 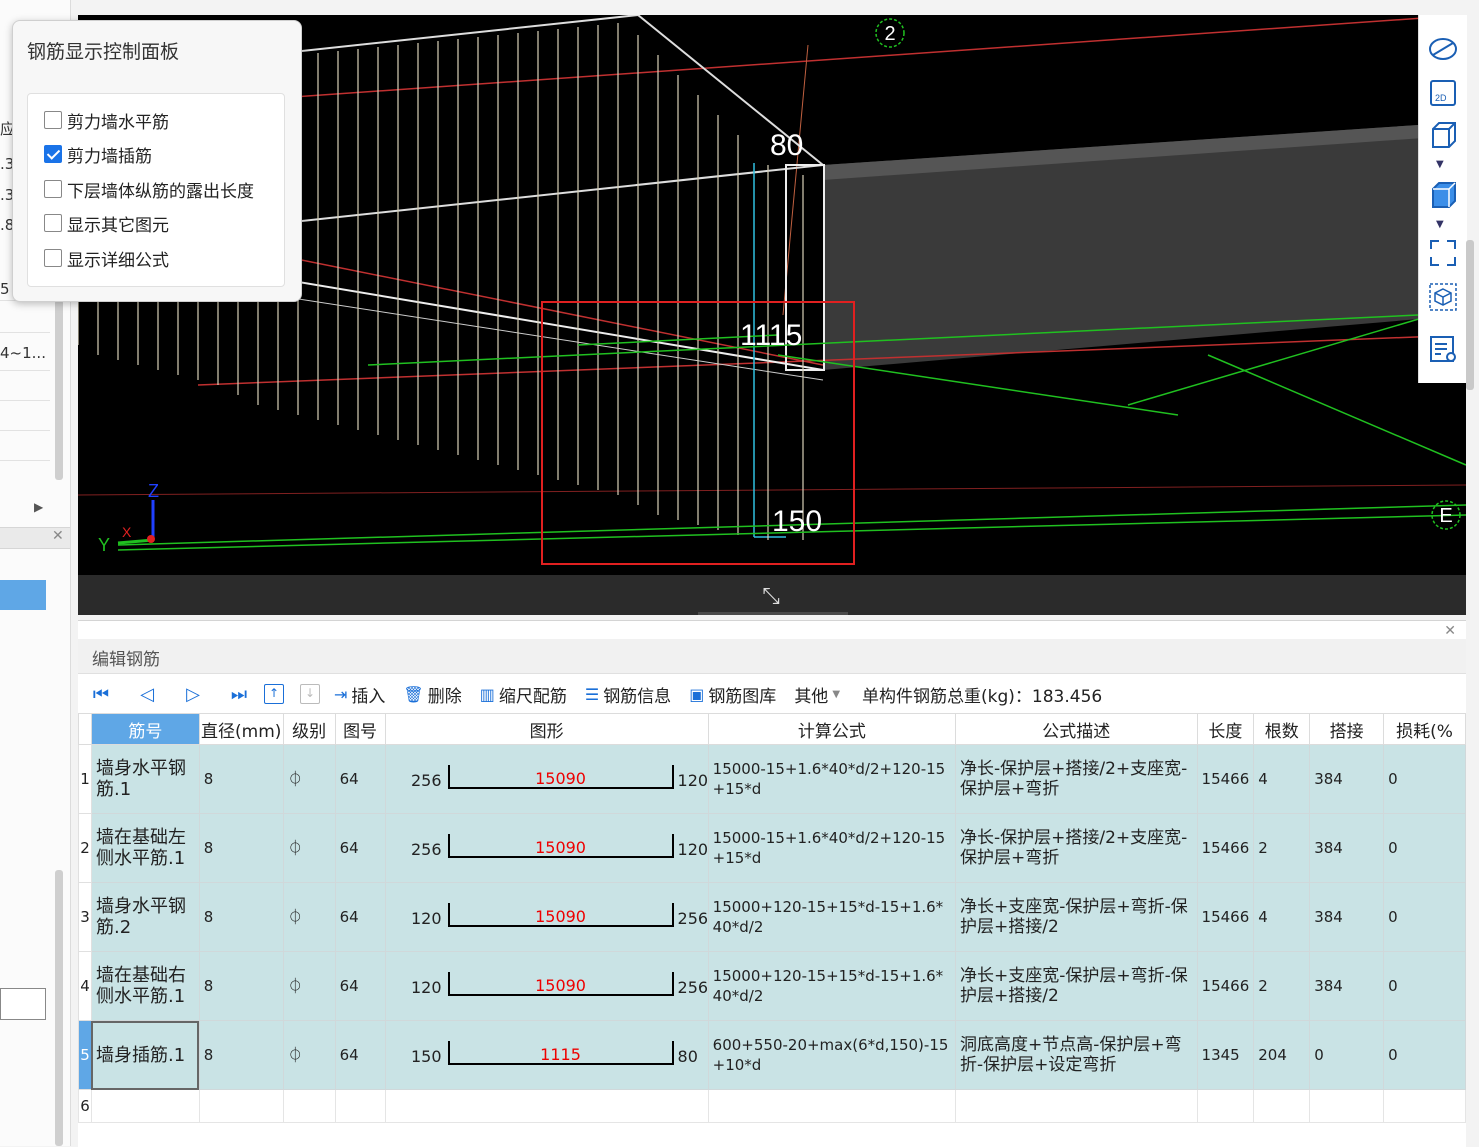 I want to click on fullscreen-icon, so click(x=1443, y=253).